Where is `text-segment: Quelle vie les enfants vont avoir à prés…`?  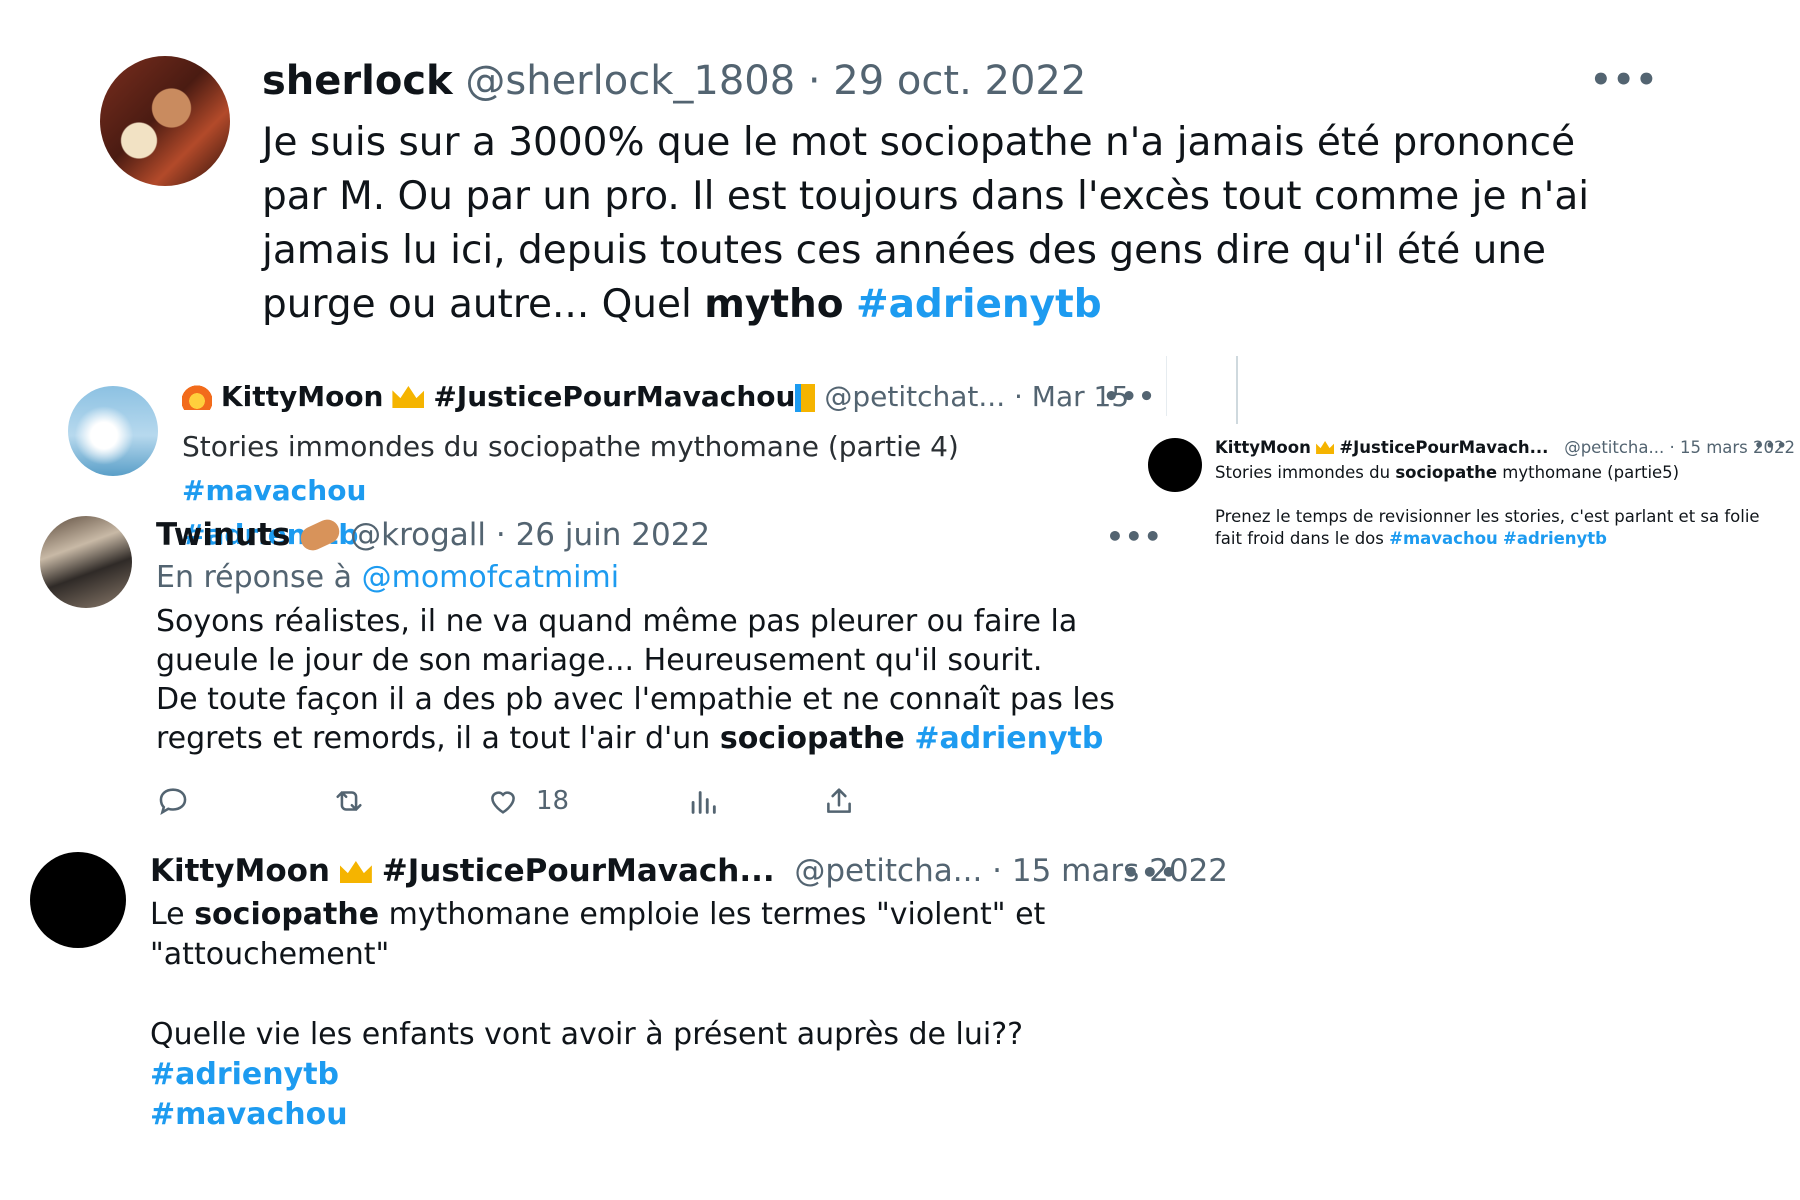 text-segment: Quelle vie les enfants vont avoir à prés… is located at coordinates (587, 1034).